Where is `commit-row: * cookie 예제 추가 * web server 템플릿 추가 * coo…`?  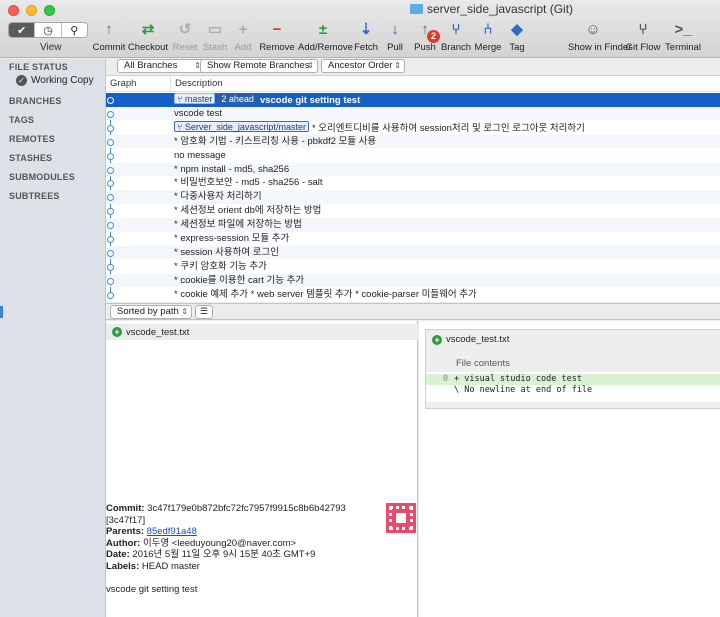 commit-row: * cookie 예제 추가 * web server 템플릿 추가 * coo… is located at coordinates (413, 295).